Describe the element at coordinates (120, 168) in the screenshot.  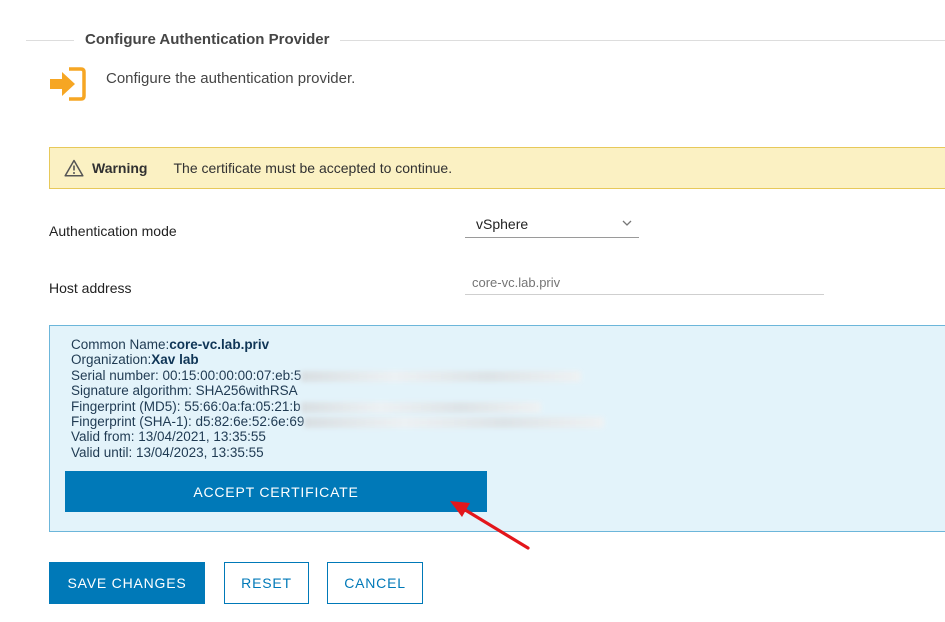
I see `warning-label: Warning` at that location.